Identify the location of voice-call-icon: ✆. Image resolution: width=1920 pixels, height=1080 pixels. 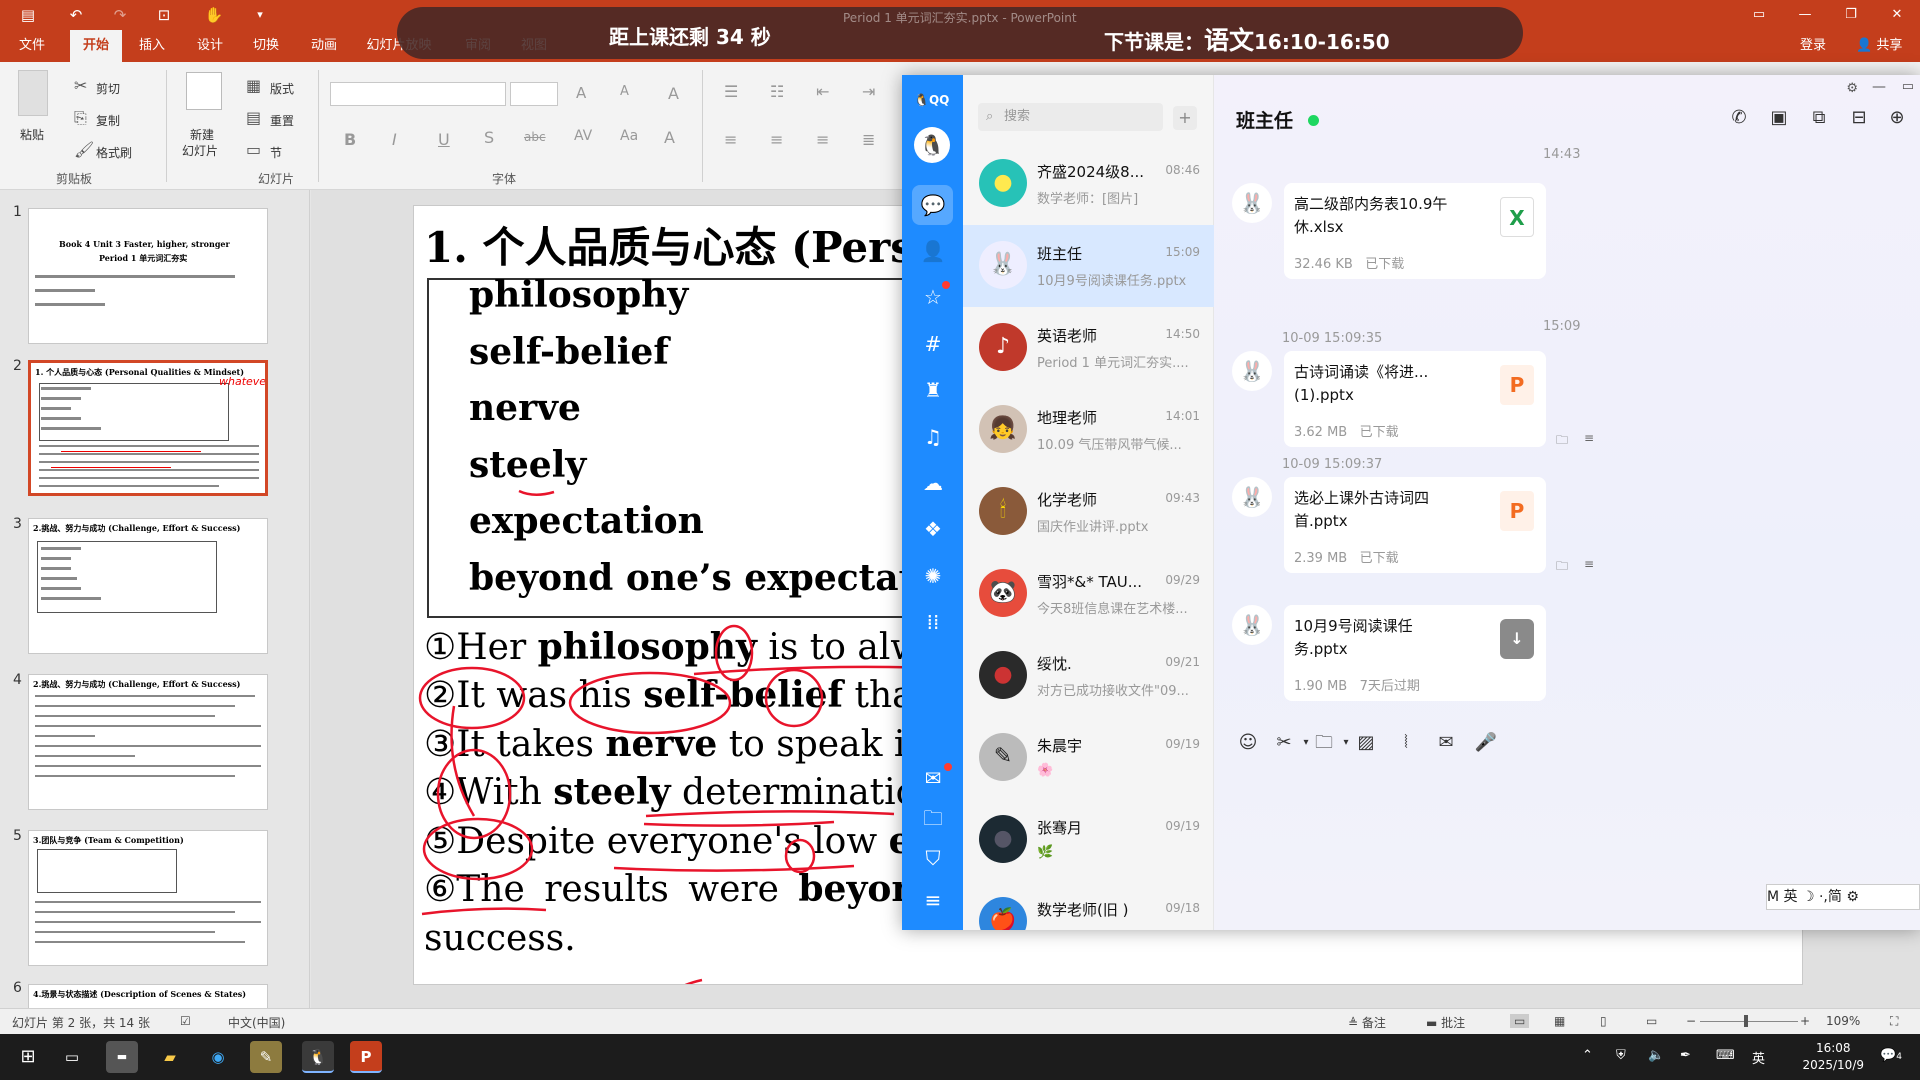
(1739, 118).